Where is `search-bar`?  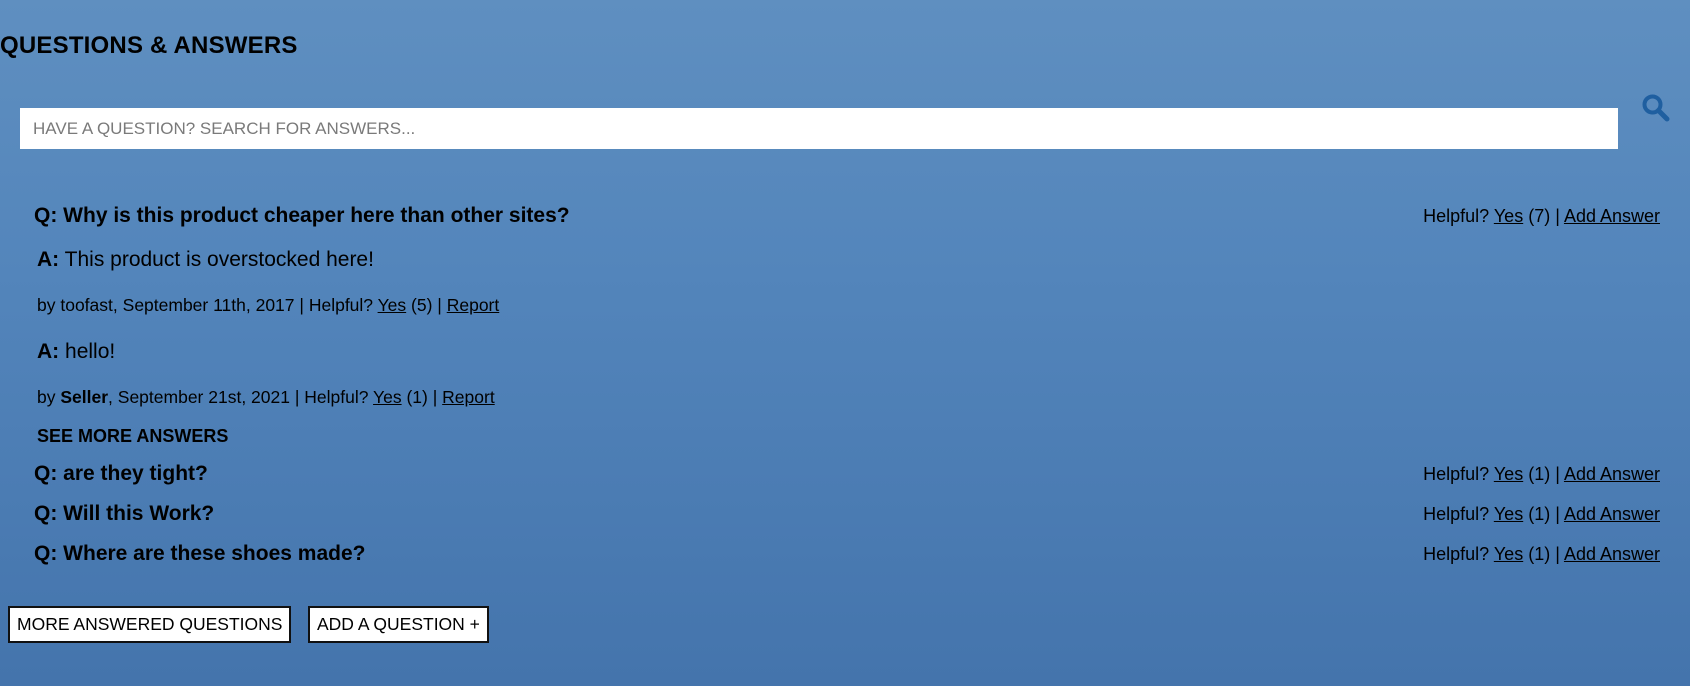 search-bar is located at coordinates (819, 128).